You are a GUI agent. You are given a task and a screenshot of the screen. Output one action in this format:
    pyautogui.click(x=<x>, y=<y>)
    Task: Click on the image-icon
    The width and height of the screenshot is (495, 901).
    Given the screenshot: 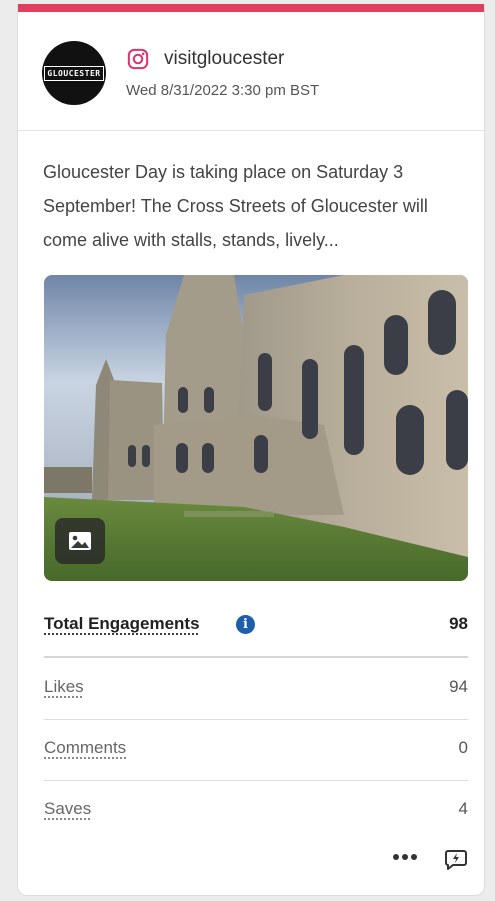 What is the action you would take?
    pyautogui.click(x=80, y=541)
    